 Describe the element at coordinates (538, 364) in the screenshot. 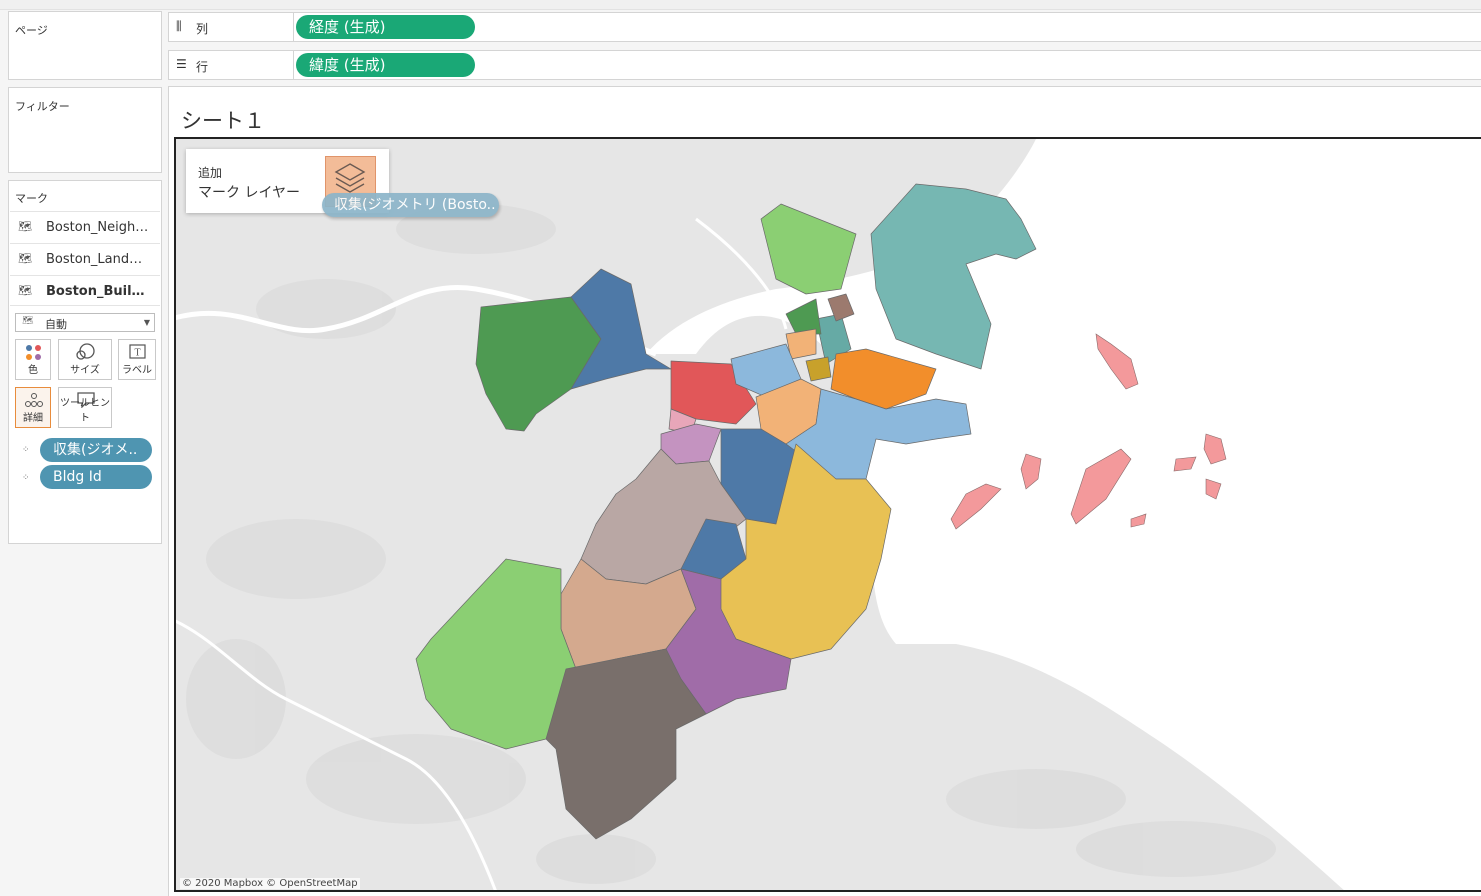

I see `neighborhood-brighton` at that location.